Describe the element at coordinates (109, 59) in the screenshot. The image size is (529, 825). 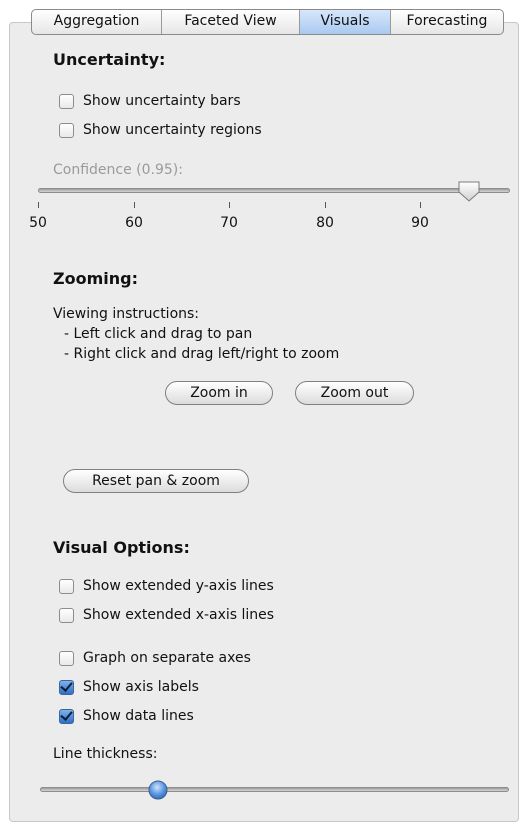
I see `uncertainty-heading: Uncertainty:` at that location.